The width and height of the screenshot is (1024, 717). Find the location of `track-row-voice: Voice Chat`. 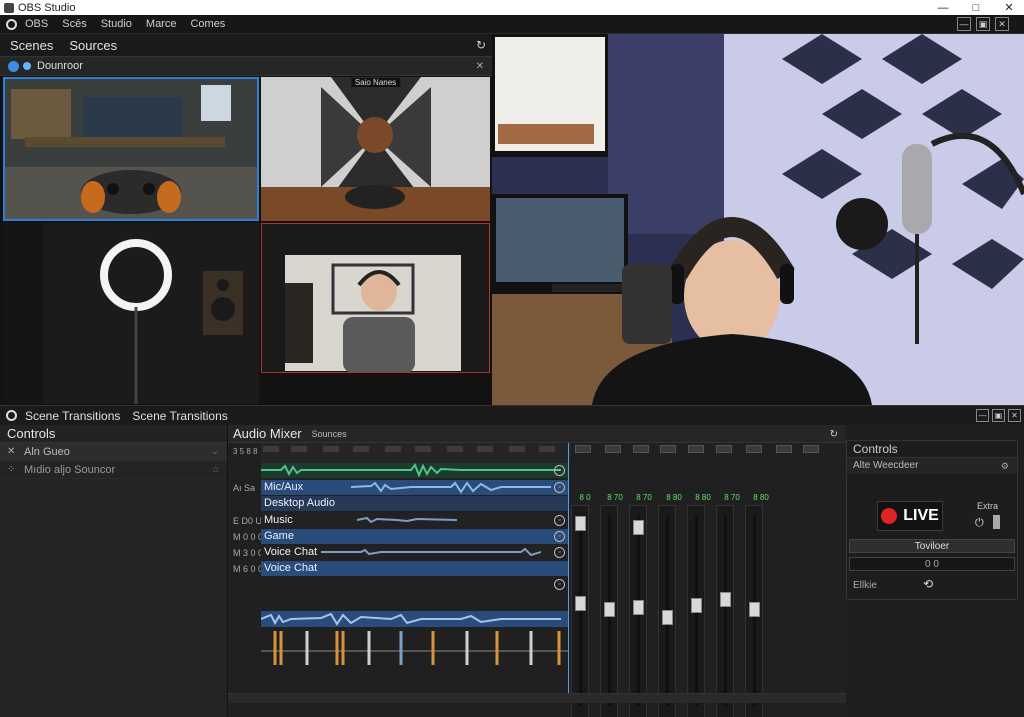

track-row-voice: Voice Chat is located at coordinates (415, 552).